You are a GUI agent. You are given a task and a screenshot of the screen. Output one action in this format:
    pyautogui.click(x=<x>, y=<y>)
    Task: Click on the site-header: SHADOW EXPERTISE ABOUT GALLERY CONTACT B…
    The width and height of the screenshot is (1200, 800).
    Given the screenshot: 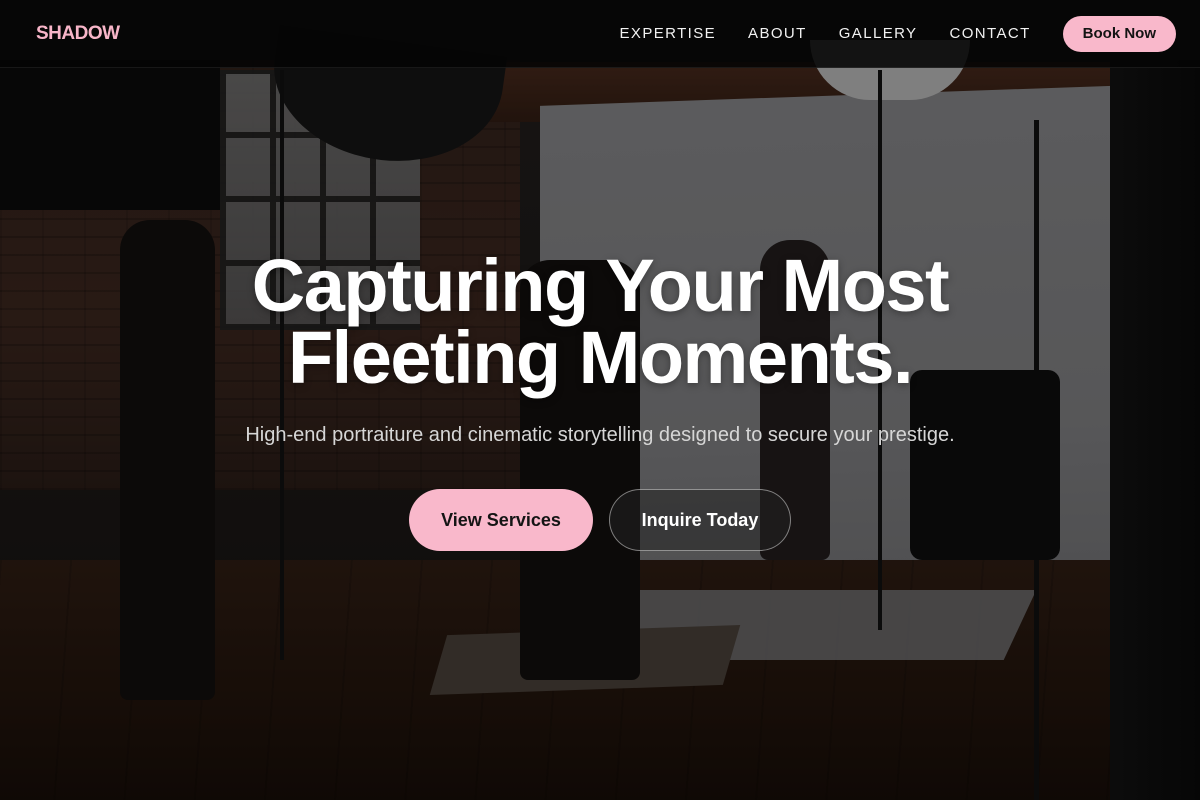 What is the action you would take?
    pyautogui.click(x=600, y=34)
    